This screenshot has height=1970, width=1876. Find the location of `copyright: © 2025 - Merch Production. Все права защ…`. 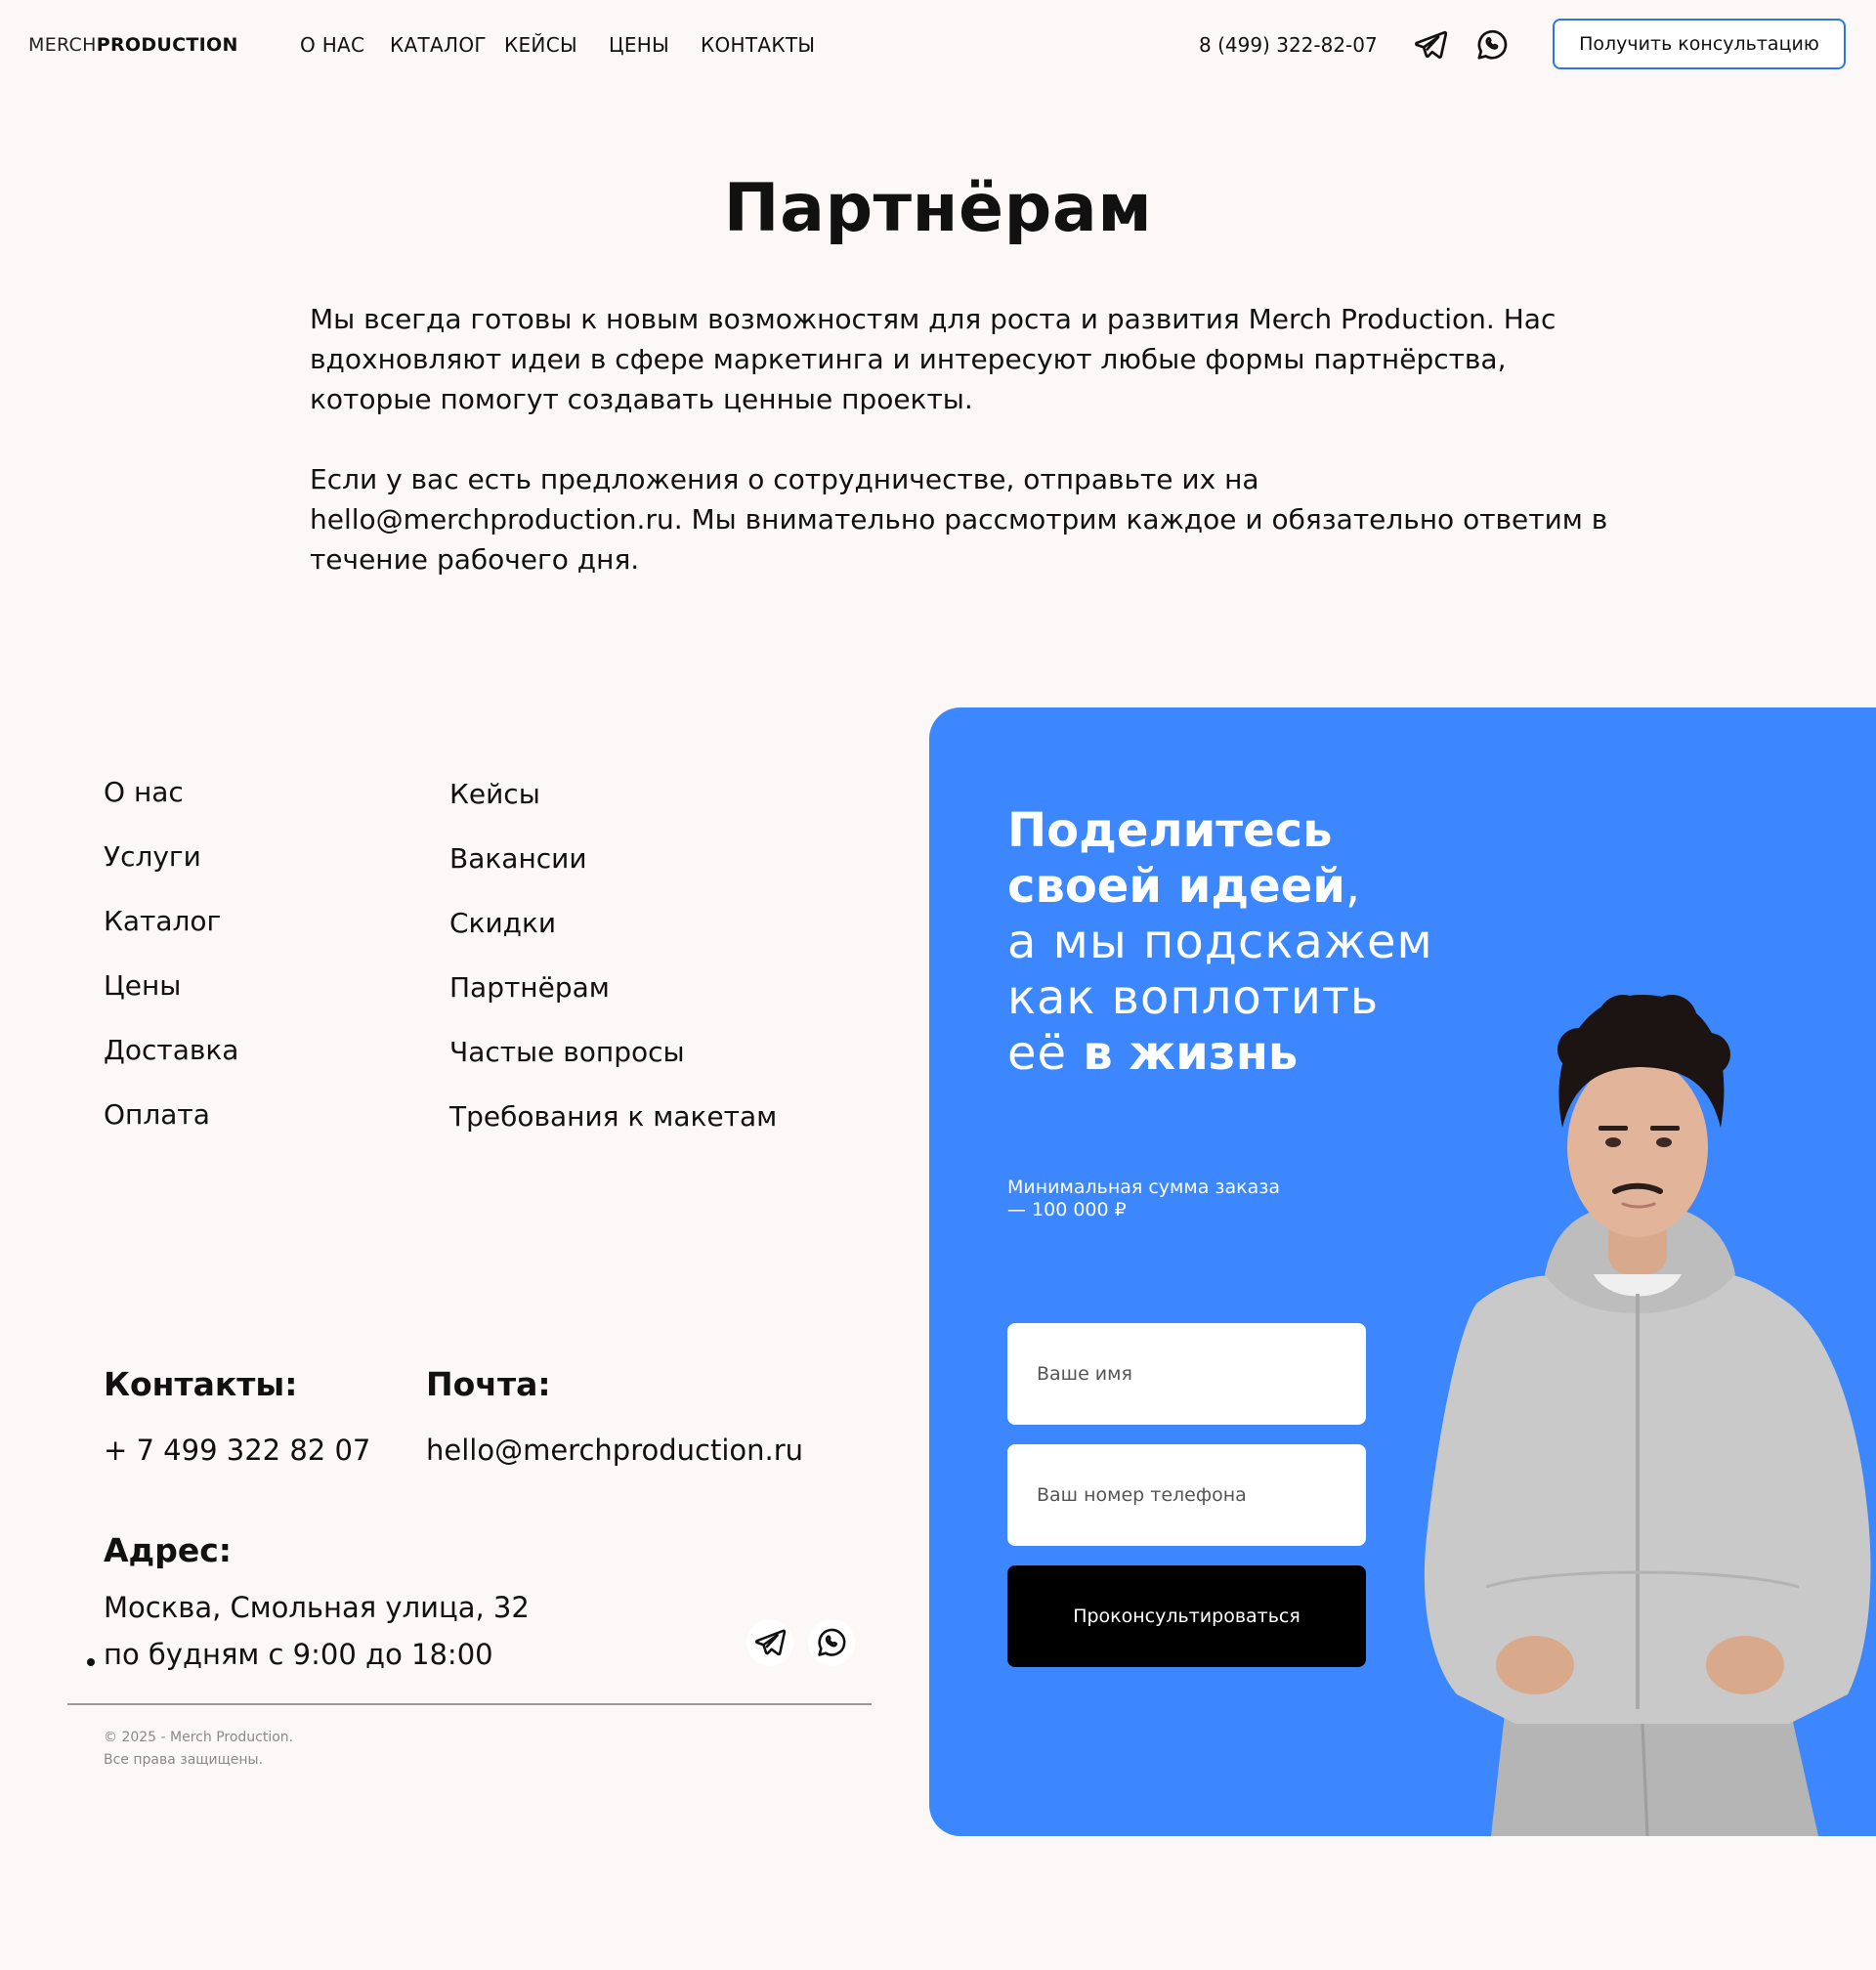

copyright: © 2025 - Merch Production. Все права защ… is located at coordinates (198, 1749).